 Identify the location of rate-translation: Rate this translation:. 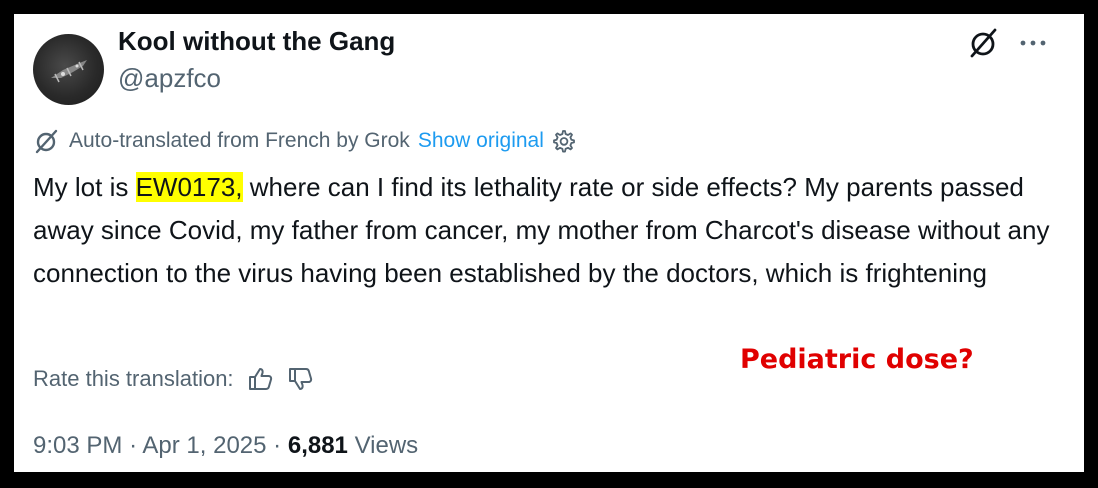
(173, 379).